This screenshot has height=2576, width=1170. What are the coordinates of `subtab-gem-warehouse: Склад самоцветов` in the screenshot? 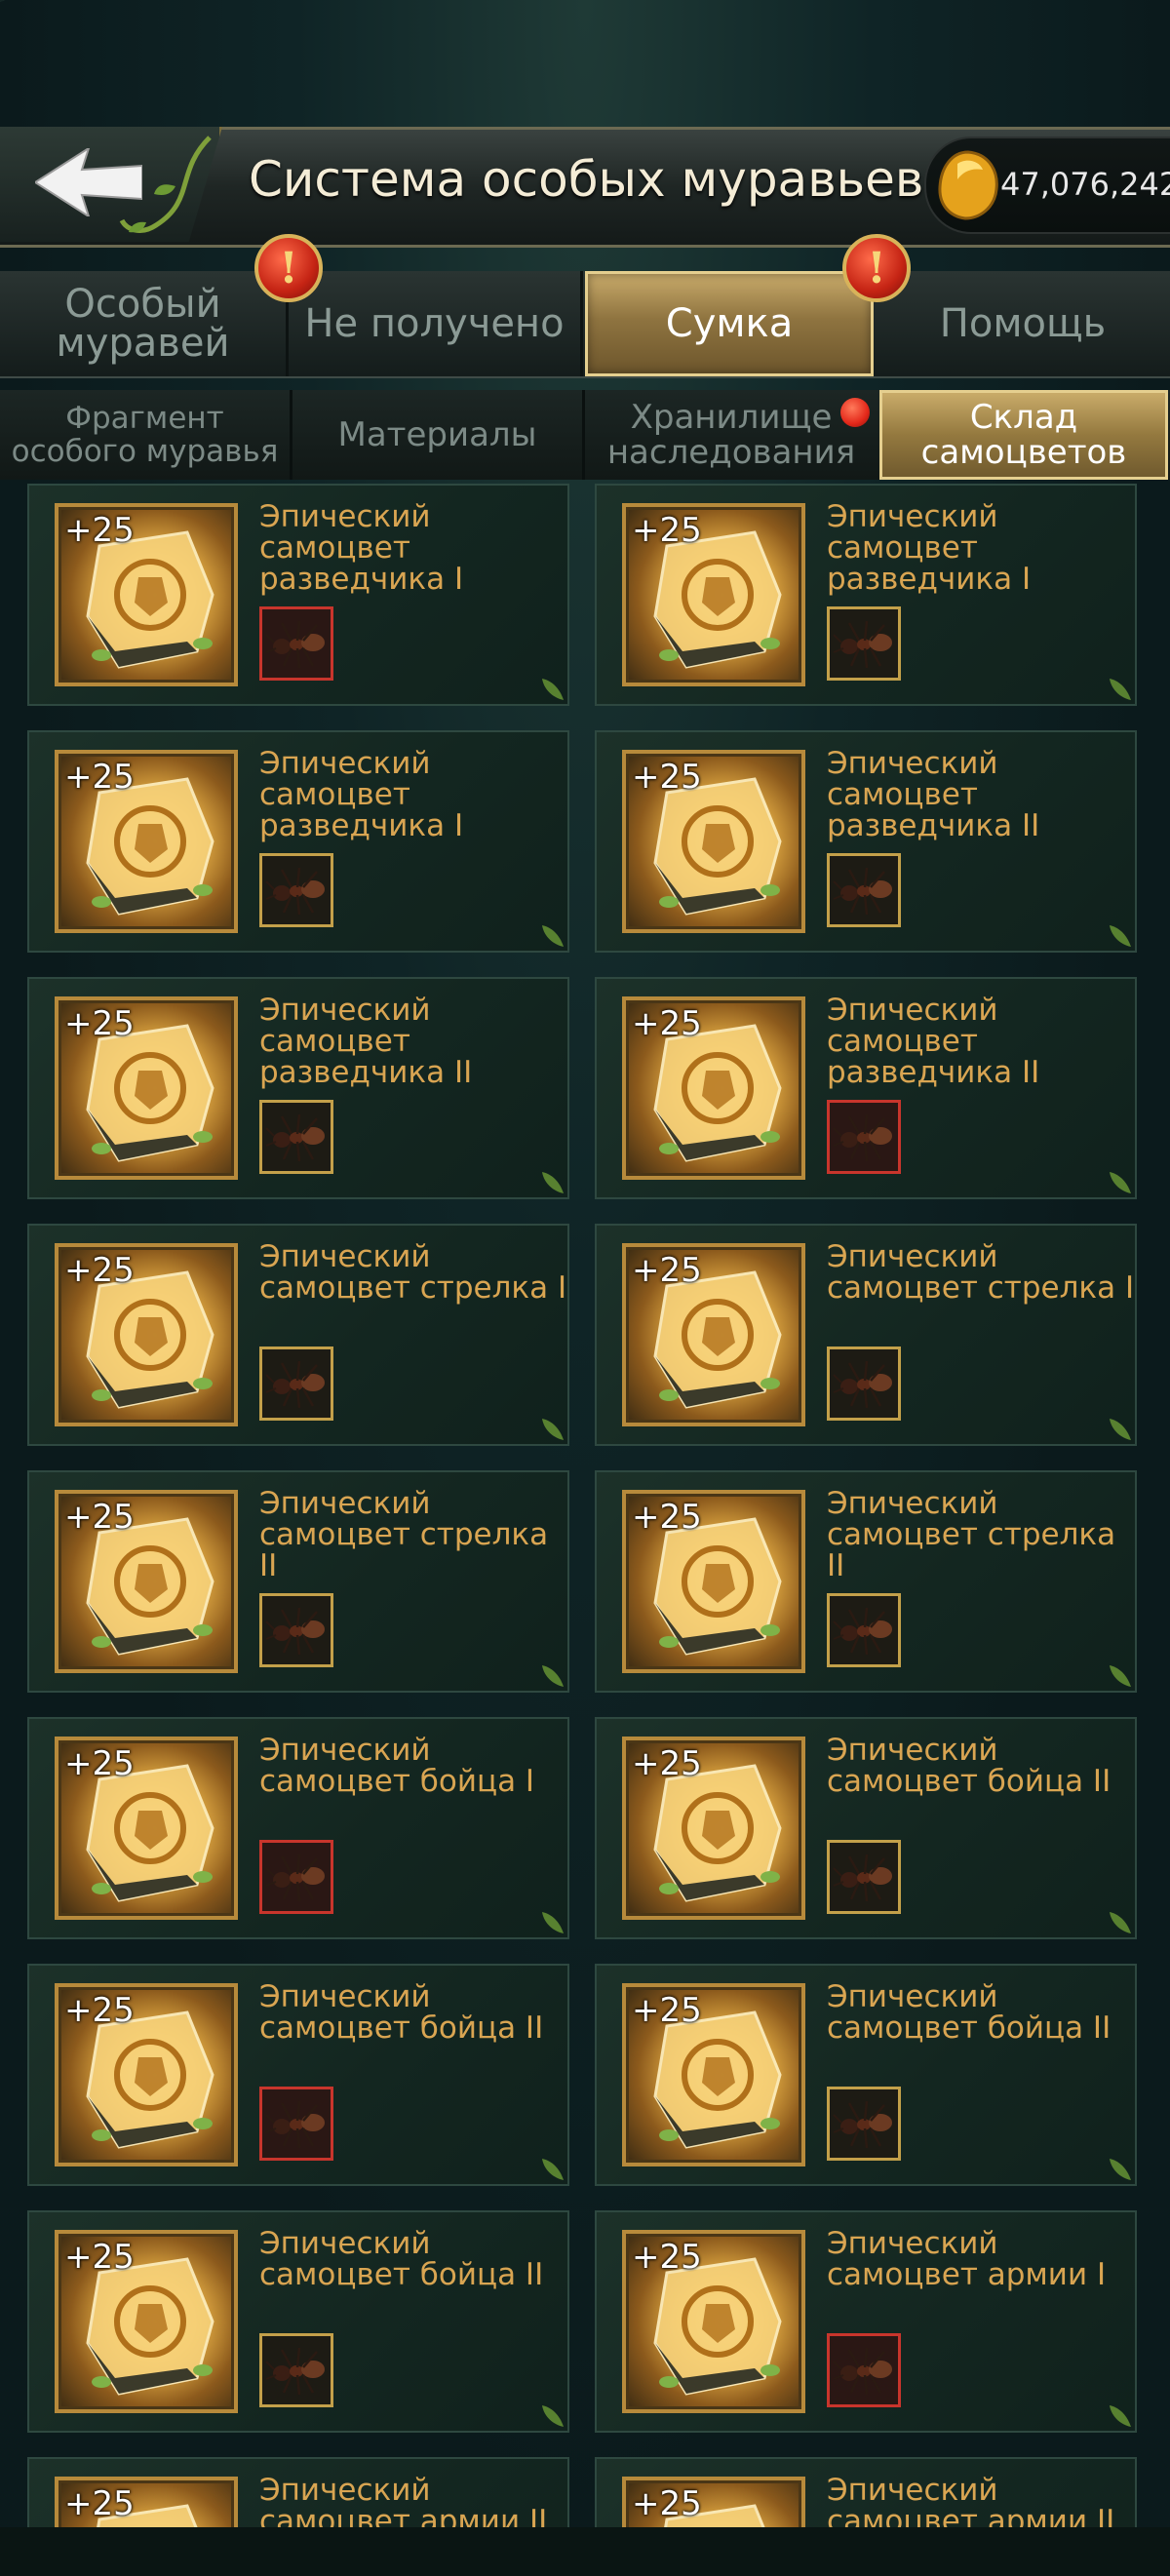 It's located at (1023, 435).